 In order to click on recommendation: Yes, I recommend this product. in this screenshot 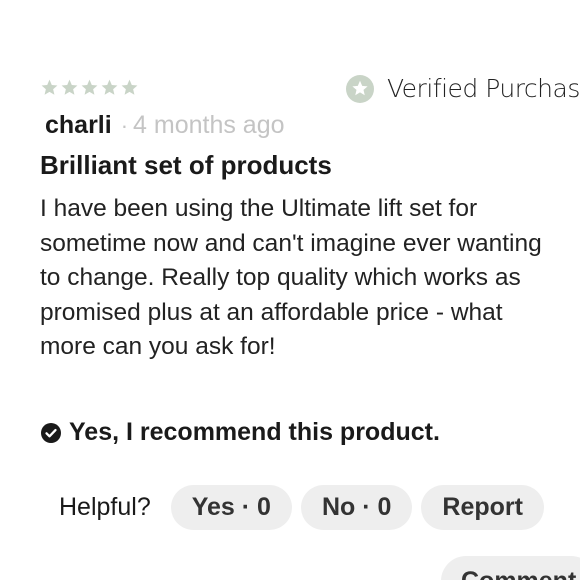, I will do `click(240, 432)`.